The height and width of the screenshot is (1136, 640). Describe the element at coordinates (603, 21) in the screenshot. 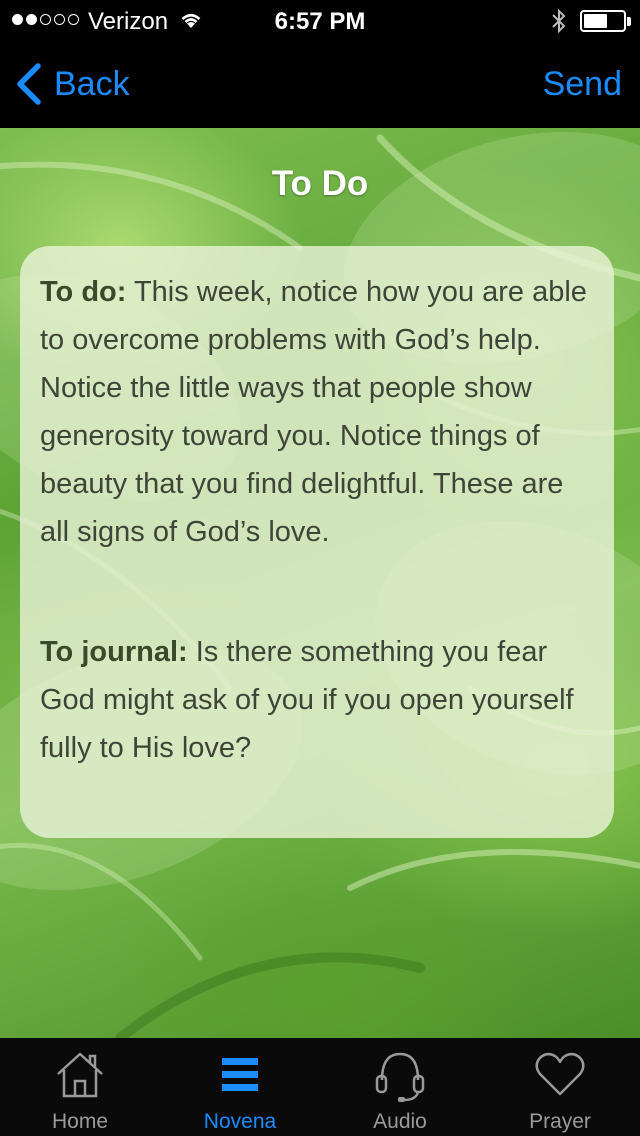

I see `battery-icon` at that location.